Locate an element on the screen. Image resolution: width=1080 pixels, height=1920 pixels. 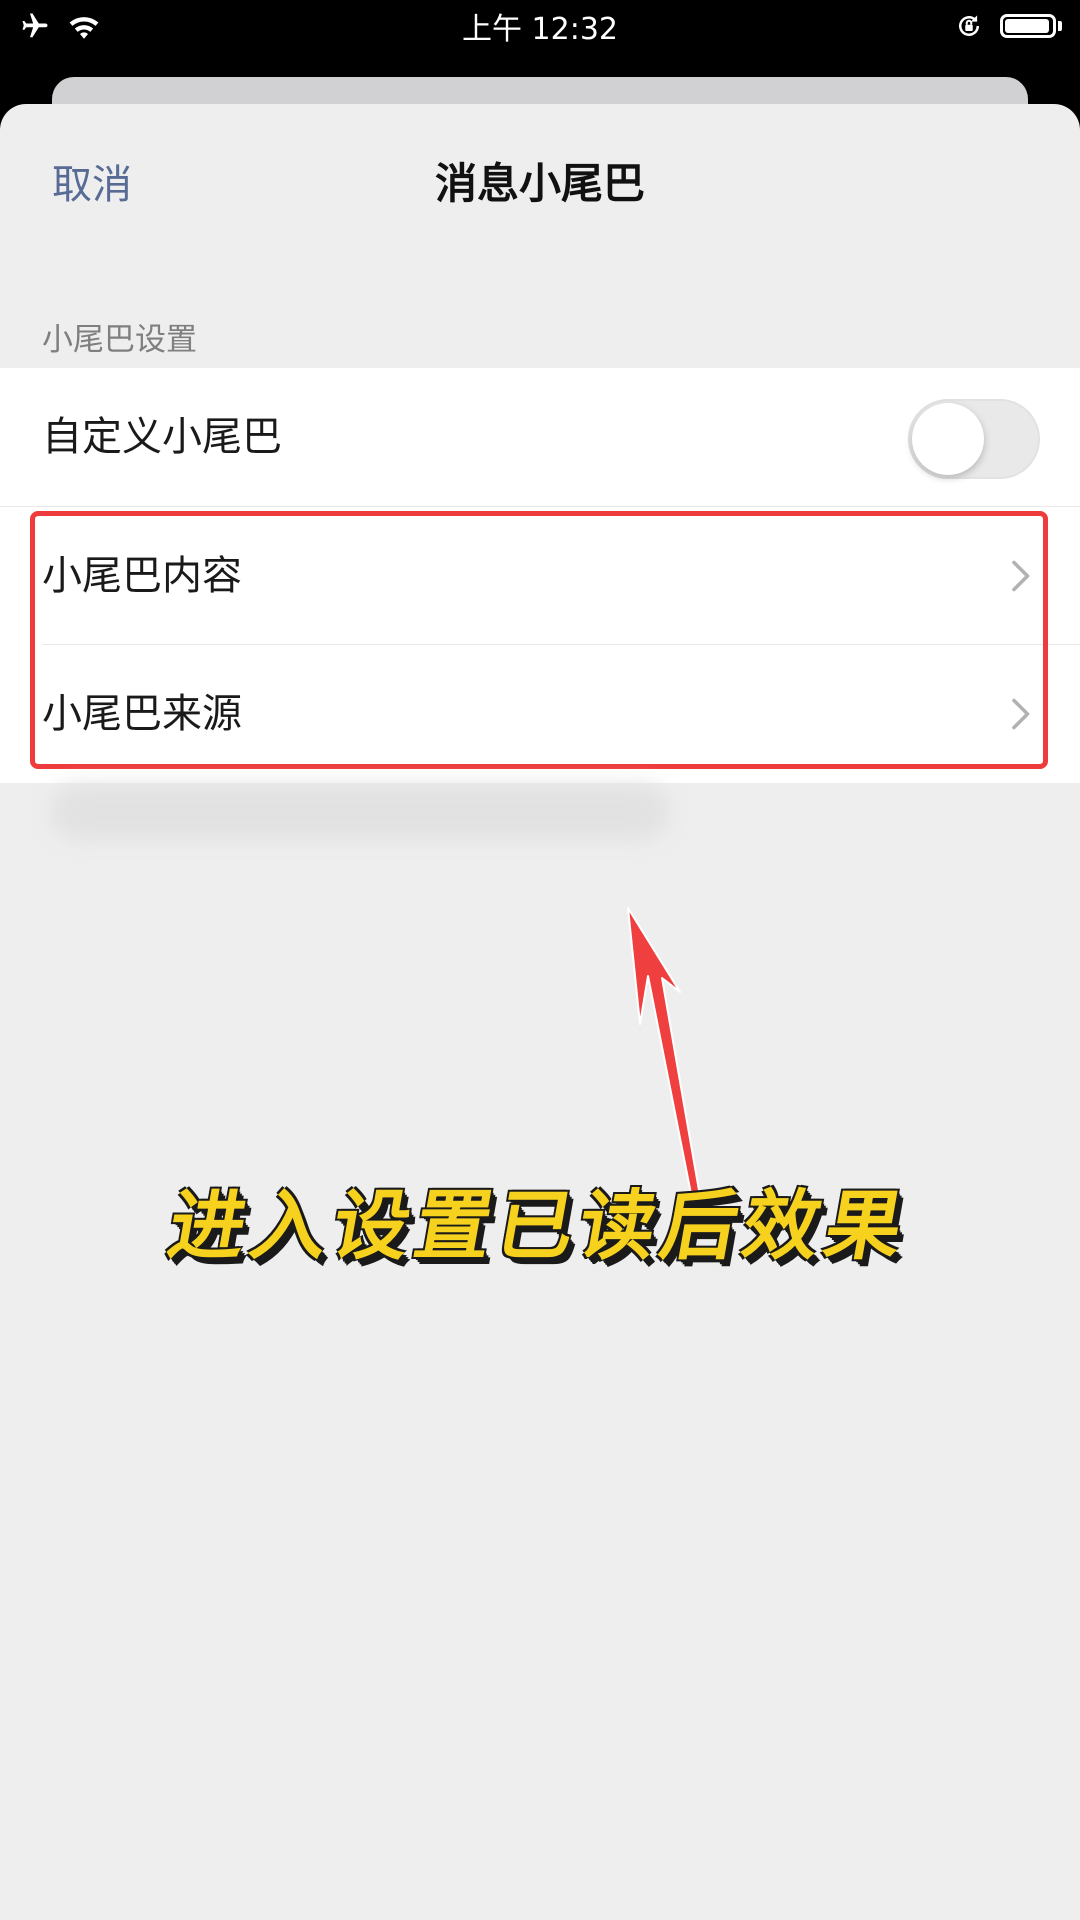
nav-bar: 取消 消息小尾巴 is located at coordinates (540, 179).